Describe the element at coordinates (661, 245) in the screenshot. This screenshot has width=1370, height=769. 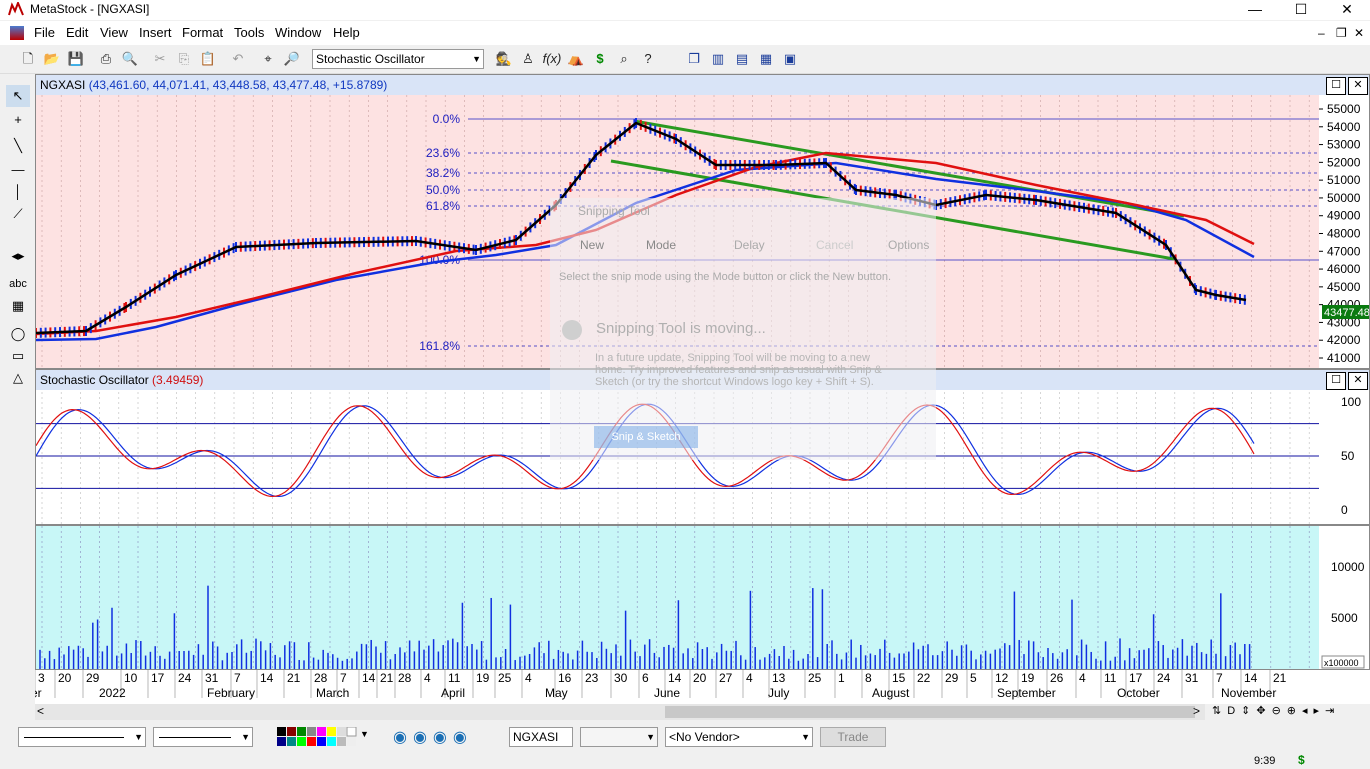
I see `snip-mode-button: Mode` at that location.